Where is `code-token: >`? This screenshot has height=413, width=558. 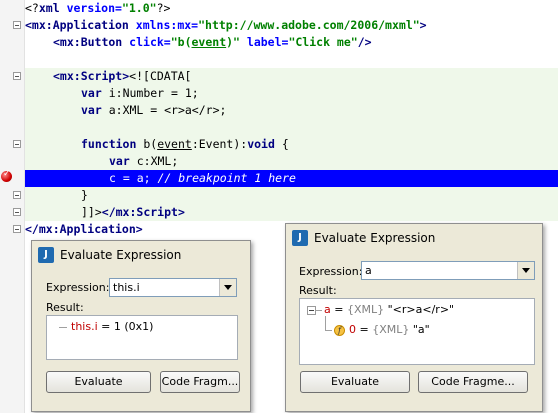
code-token: > is located at coordinates (423, 25).